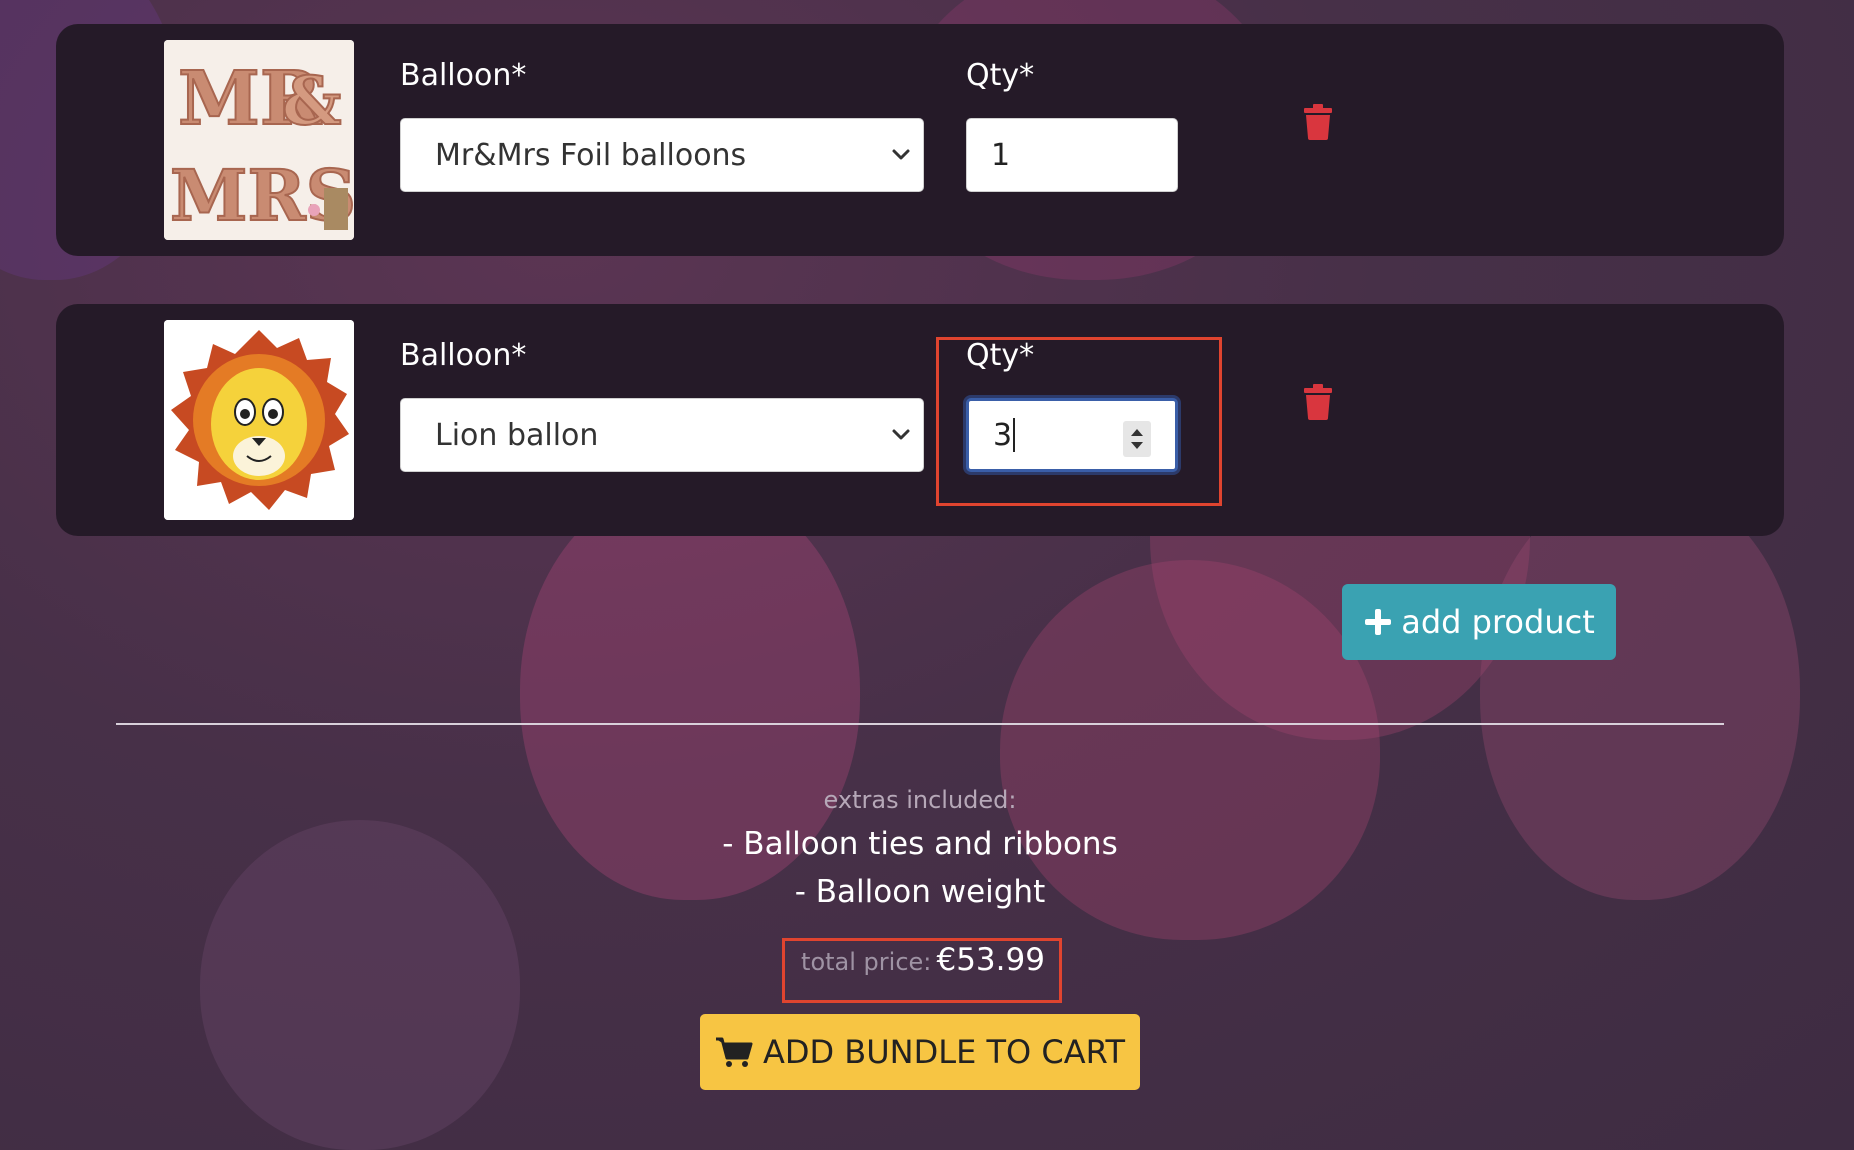 Image resolution: width=1854 pixels, height=1150 pixels. I want to click on add-bundle-to-cart-label: ADD BUNDLE TO CART, so click(944, 1052).